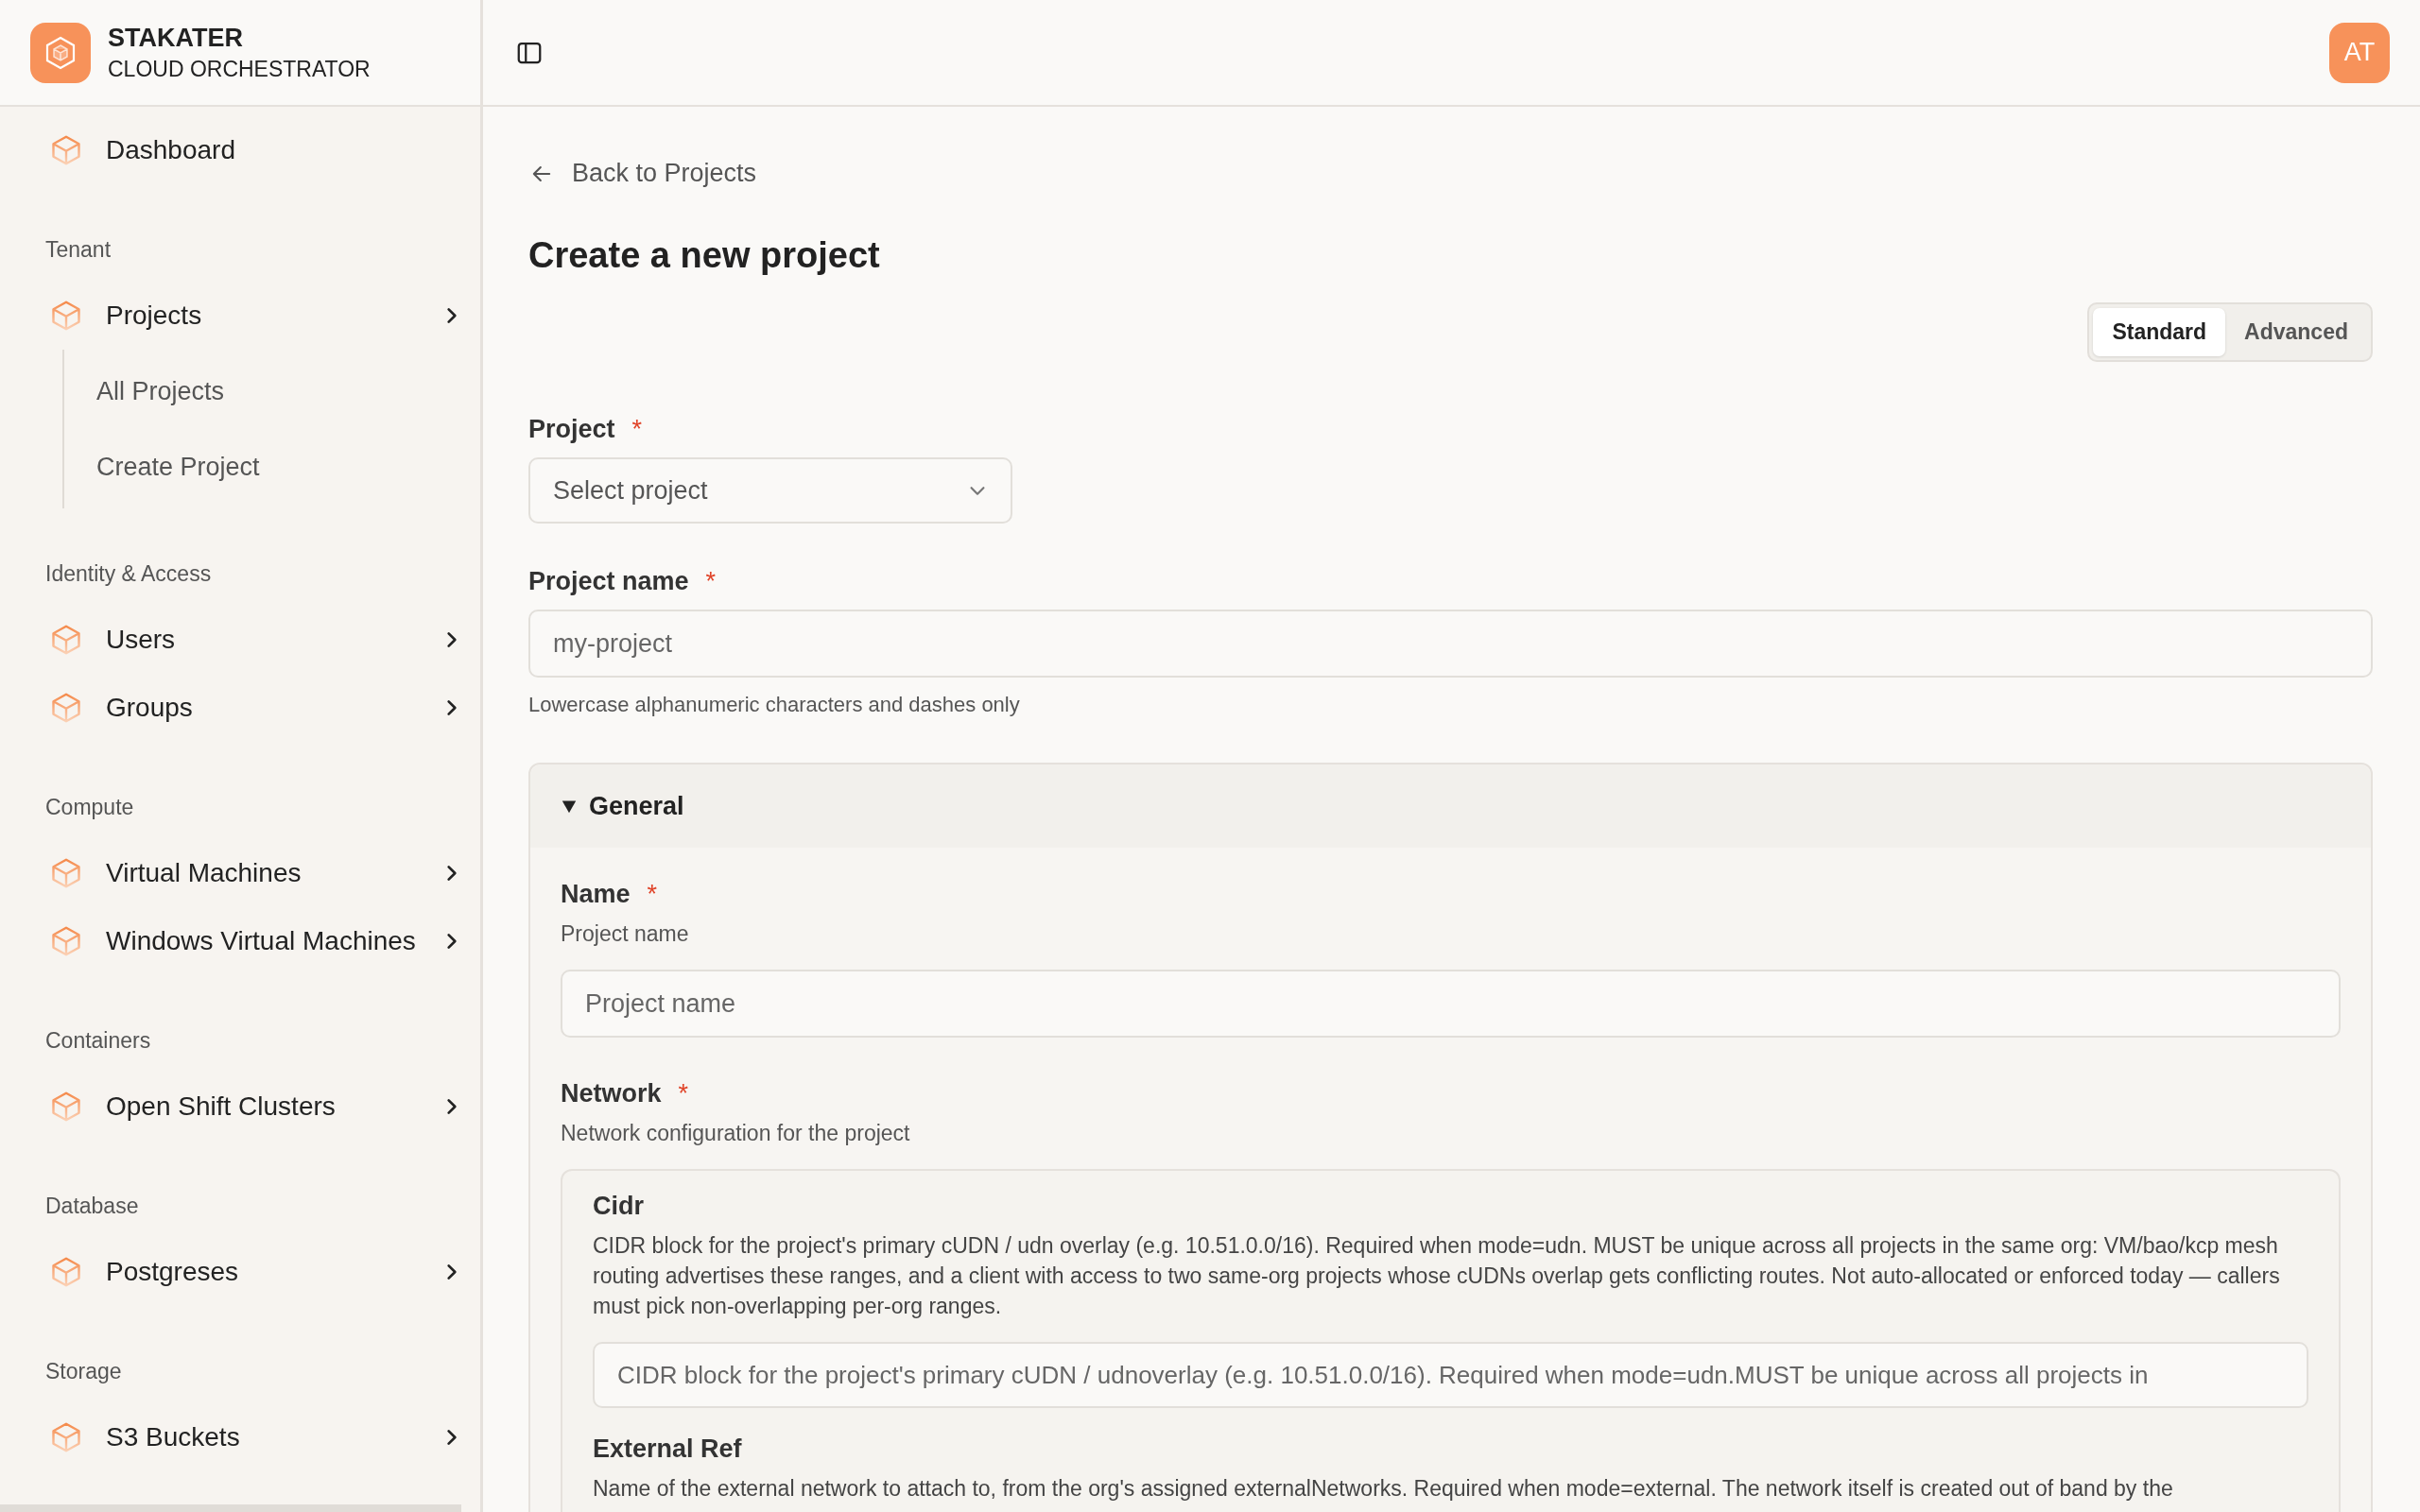  Describe the element at coordinates (625, 934) in the screenshot. I see `field-description: Project name` at that location.